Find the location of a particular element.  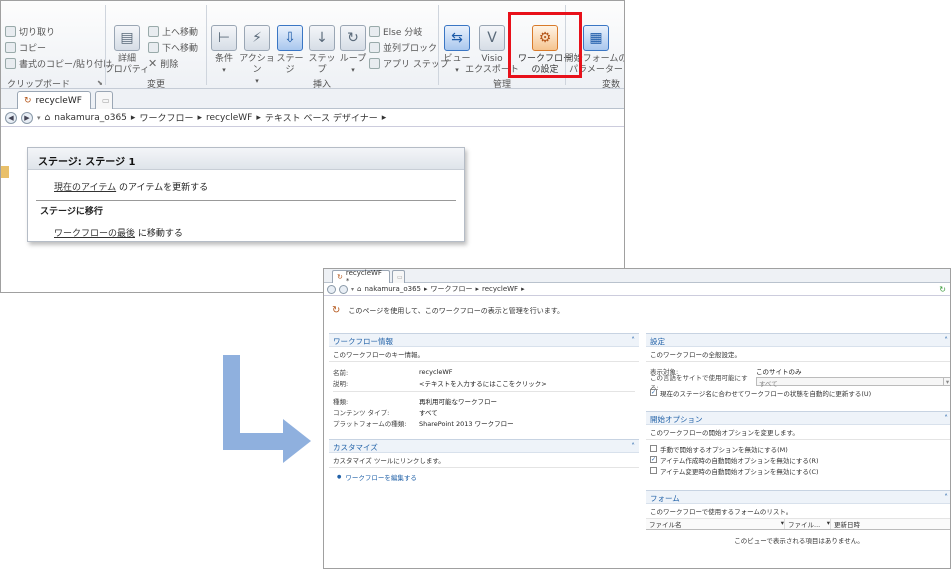

transition-heading: ステージに移行 is located at coordinates (71, 212).